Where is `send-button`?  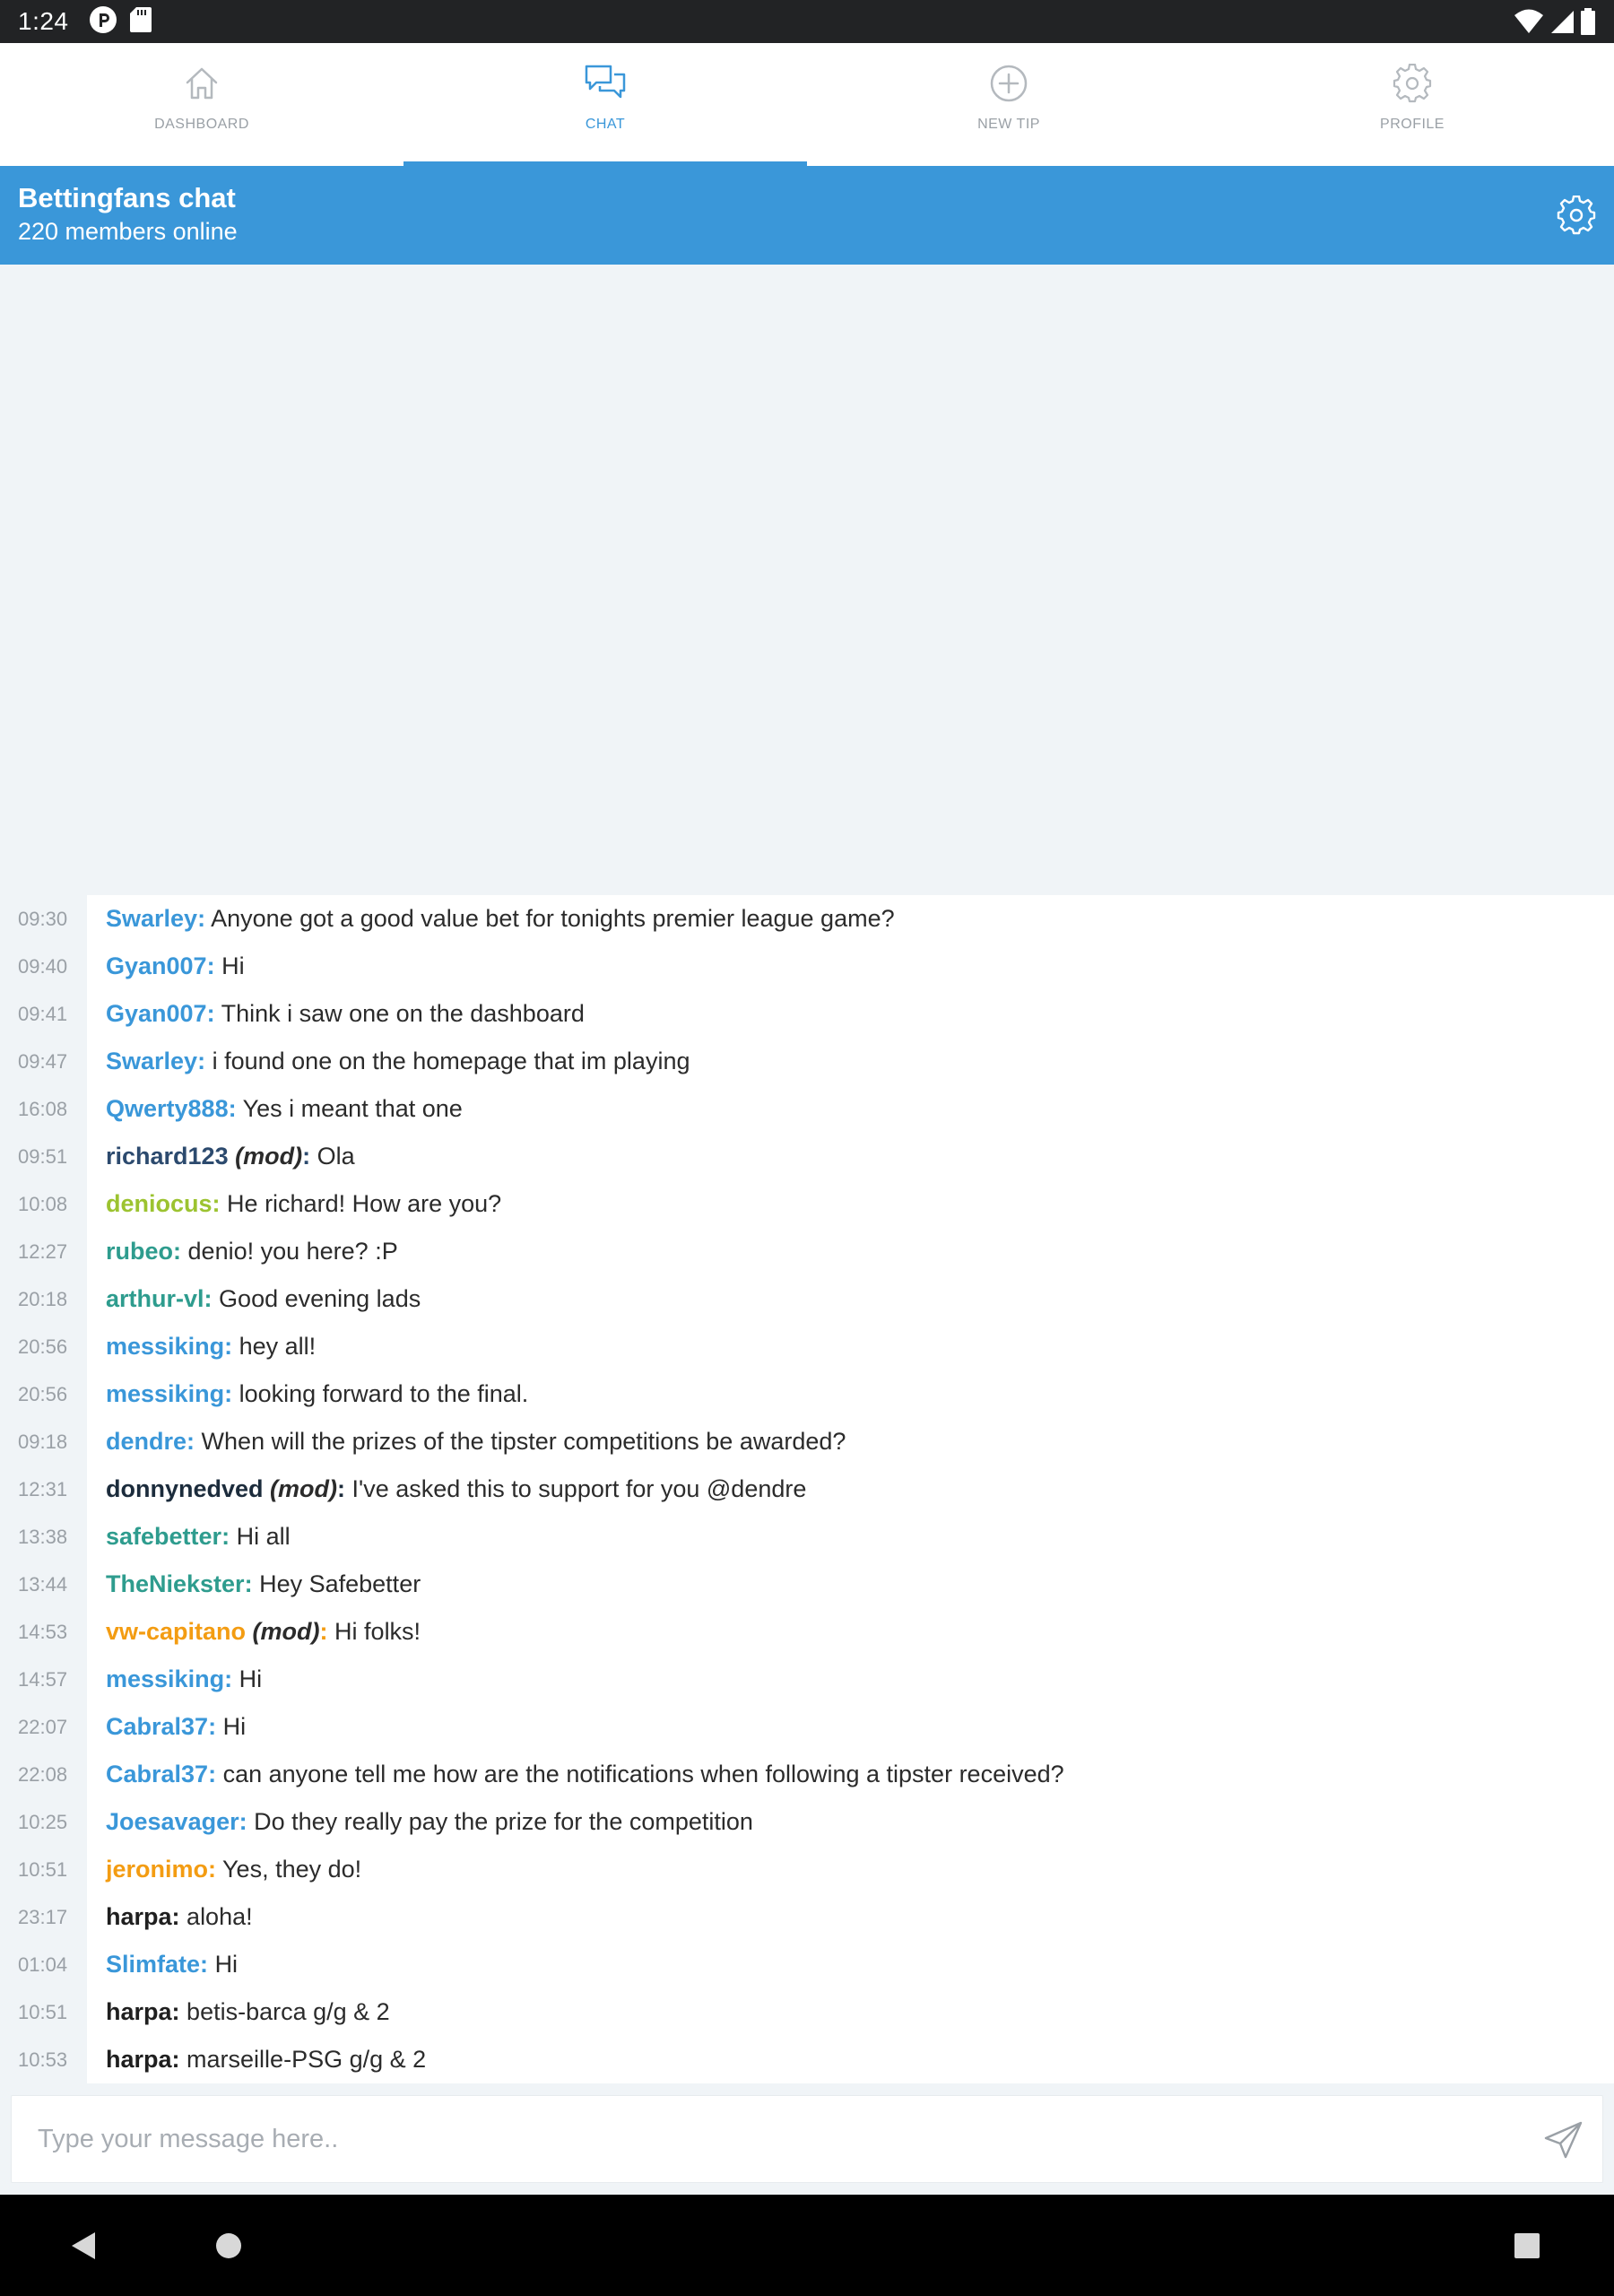
send-button is located at coordinates (1563, 2140).